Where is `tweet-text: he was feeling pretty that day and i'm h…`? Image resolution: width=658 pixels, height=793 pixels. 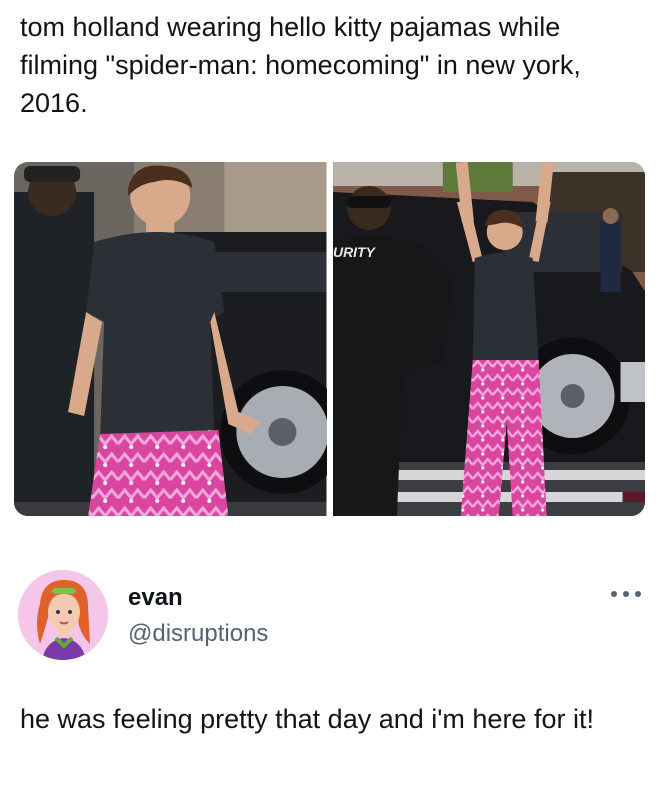 tweet-text: he was feeling pretty that day and i'm h… is located at coordinates (307, 719).